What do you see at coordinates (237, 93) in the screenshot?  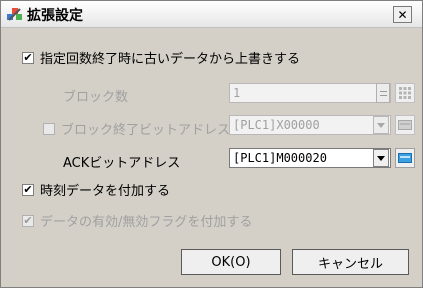 I see `block-count-value: 1` at bounding box center [237, 93].